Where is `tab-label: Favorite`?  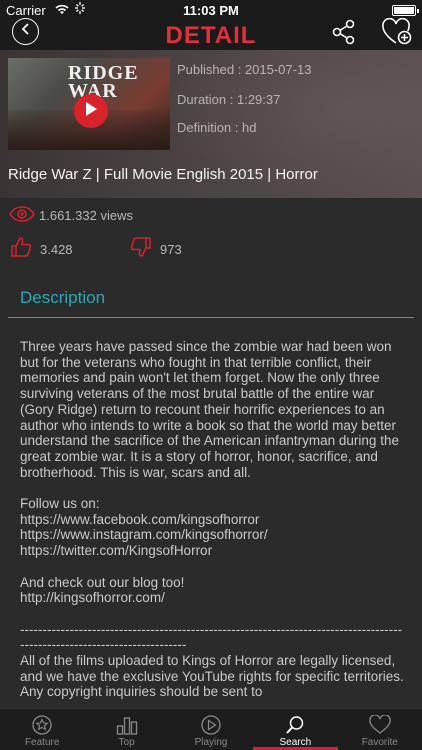 tab-label: Favorite is located at coordinates (379, 742).